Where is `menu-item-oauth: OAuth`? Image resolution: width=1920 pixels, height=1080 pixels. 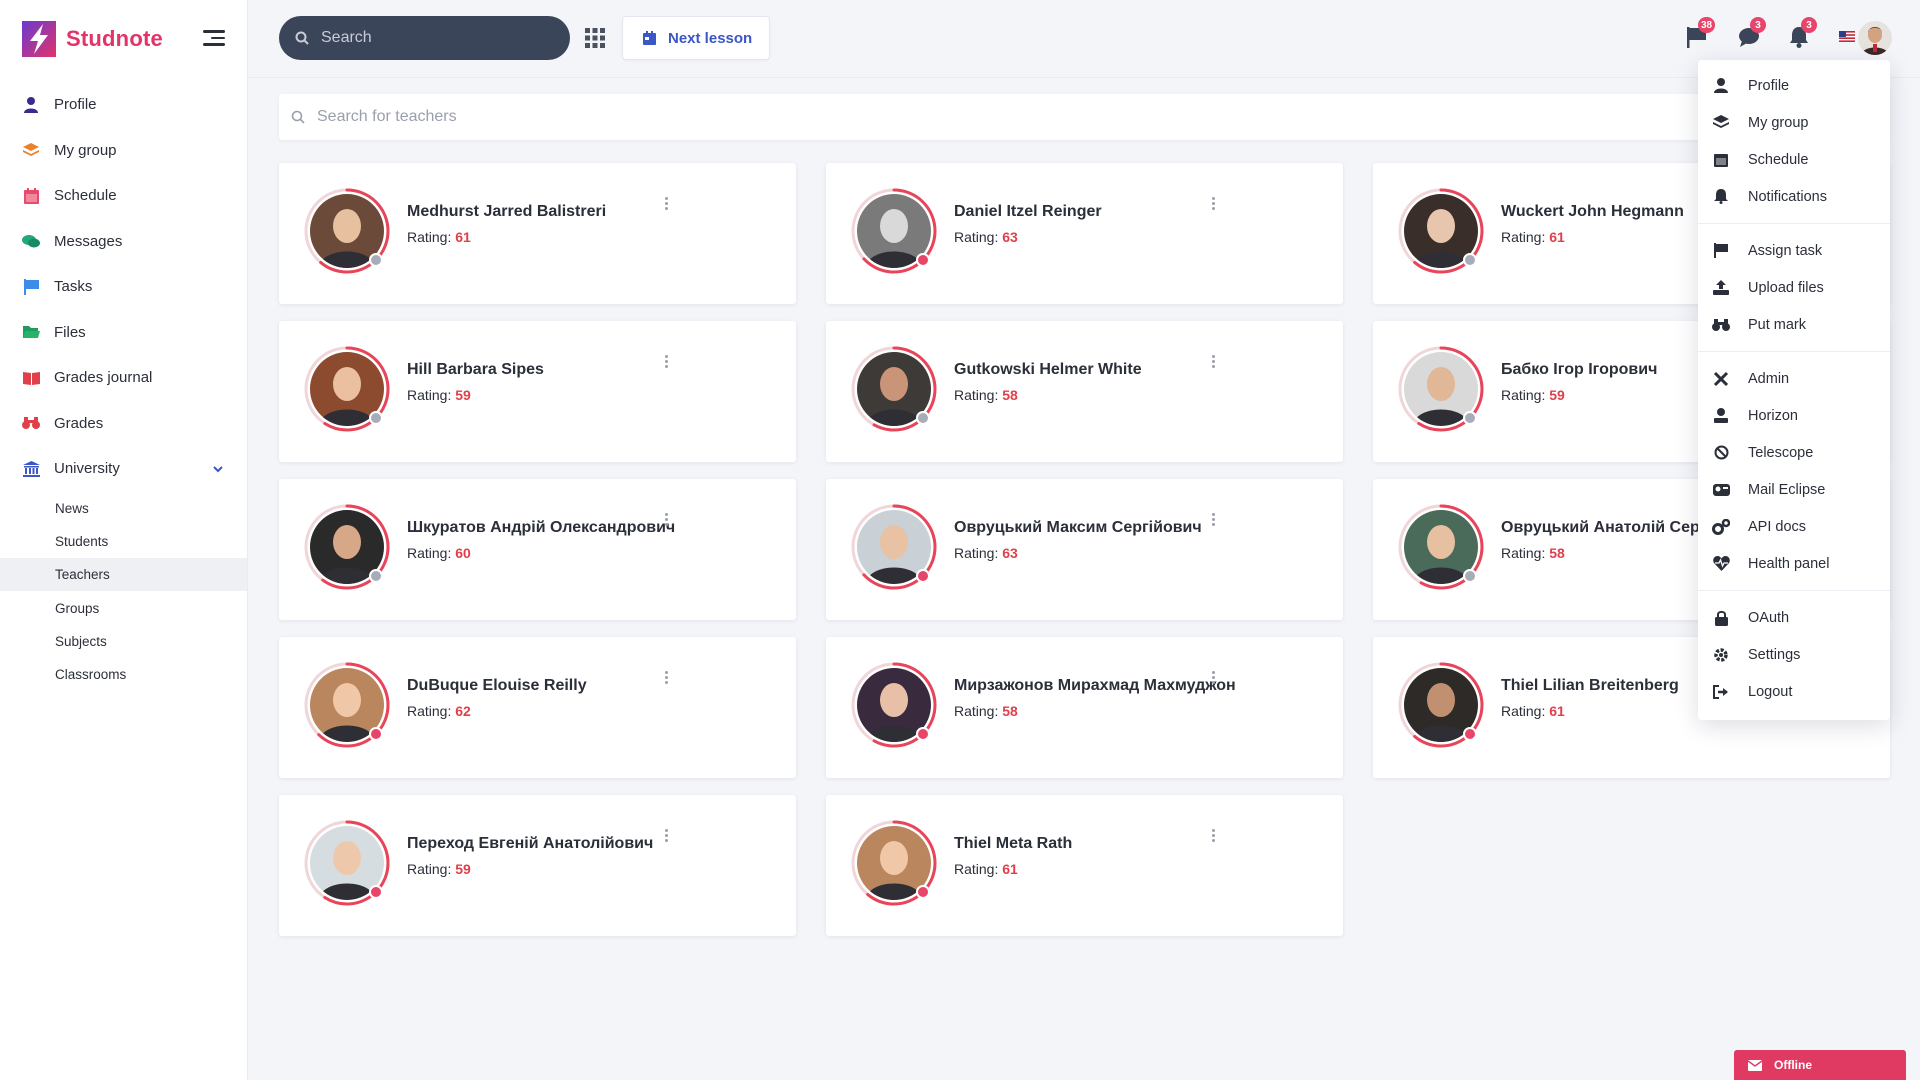
menu-item-oauth: OAuth is located at coordinates (1794, 617).